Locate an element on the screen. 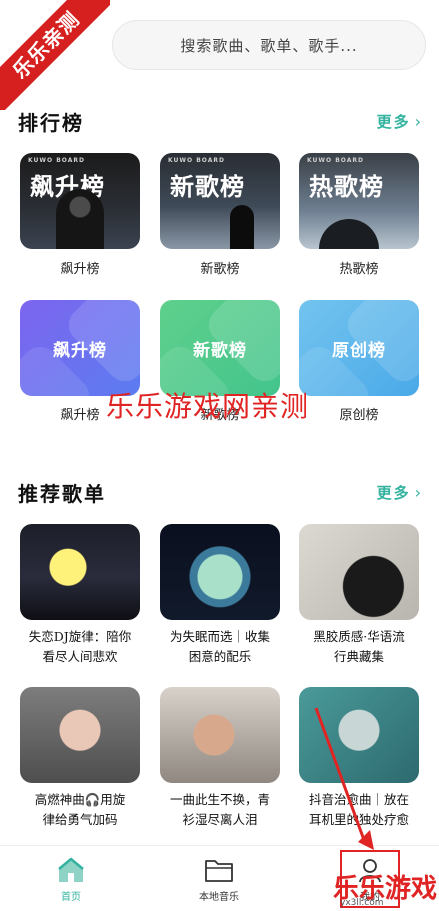  playlist-title: 一曲此生不换，青 衫湿尽离人泪 is located at coordinates (220, 810).